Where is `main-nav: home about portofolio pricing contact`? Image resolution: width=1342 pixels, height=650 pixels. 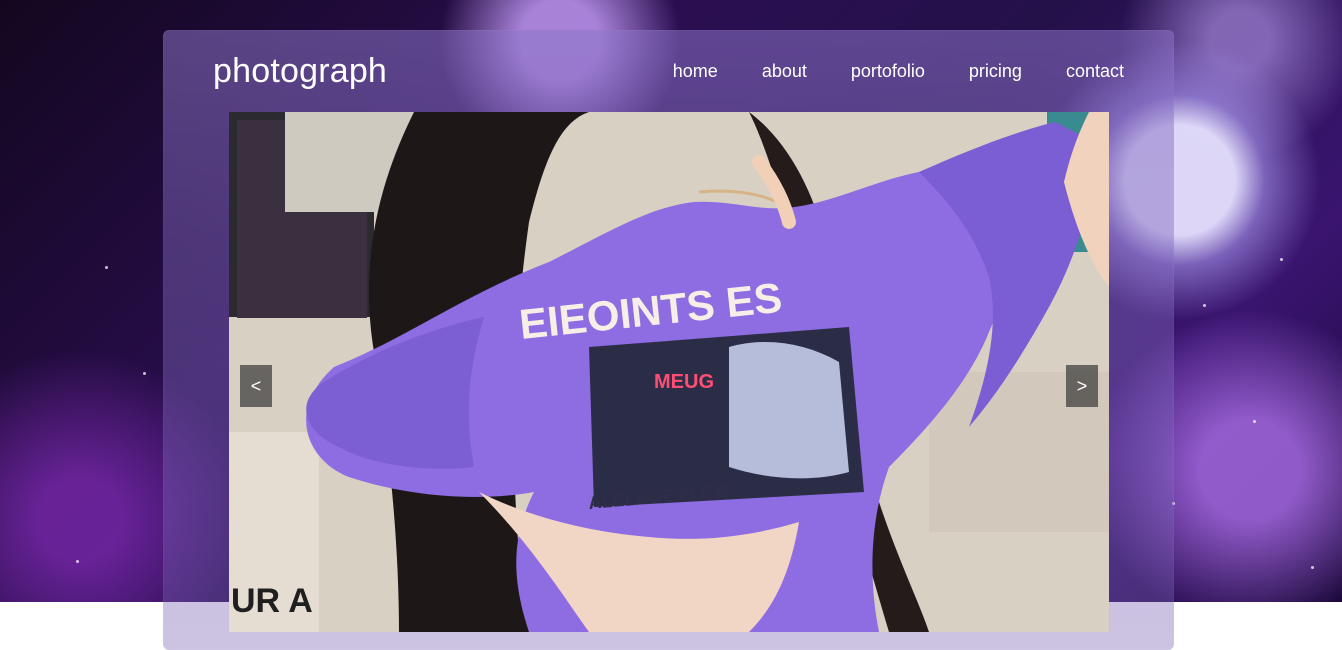
main-nav: home about portofolio pricing contact is located at coordinates (876, 71).